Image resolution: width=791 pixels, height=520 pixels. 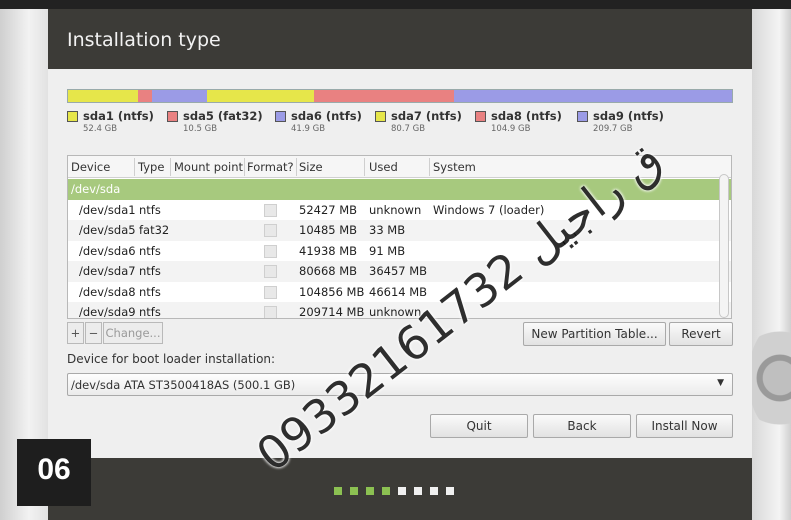 What do you see at coordinates (628, 116) in the screenshot?
I see `legend-name: sda9 (ntfs)` at bounding box center [628, 116].